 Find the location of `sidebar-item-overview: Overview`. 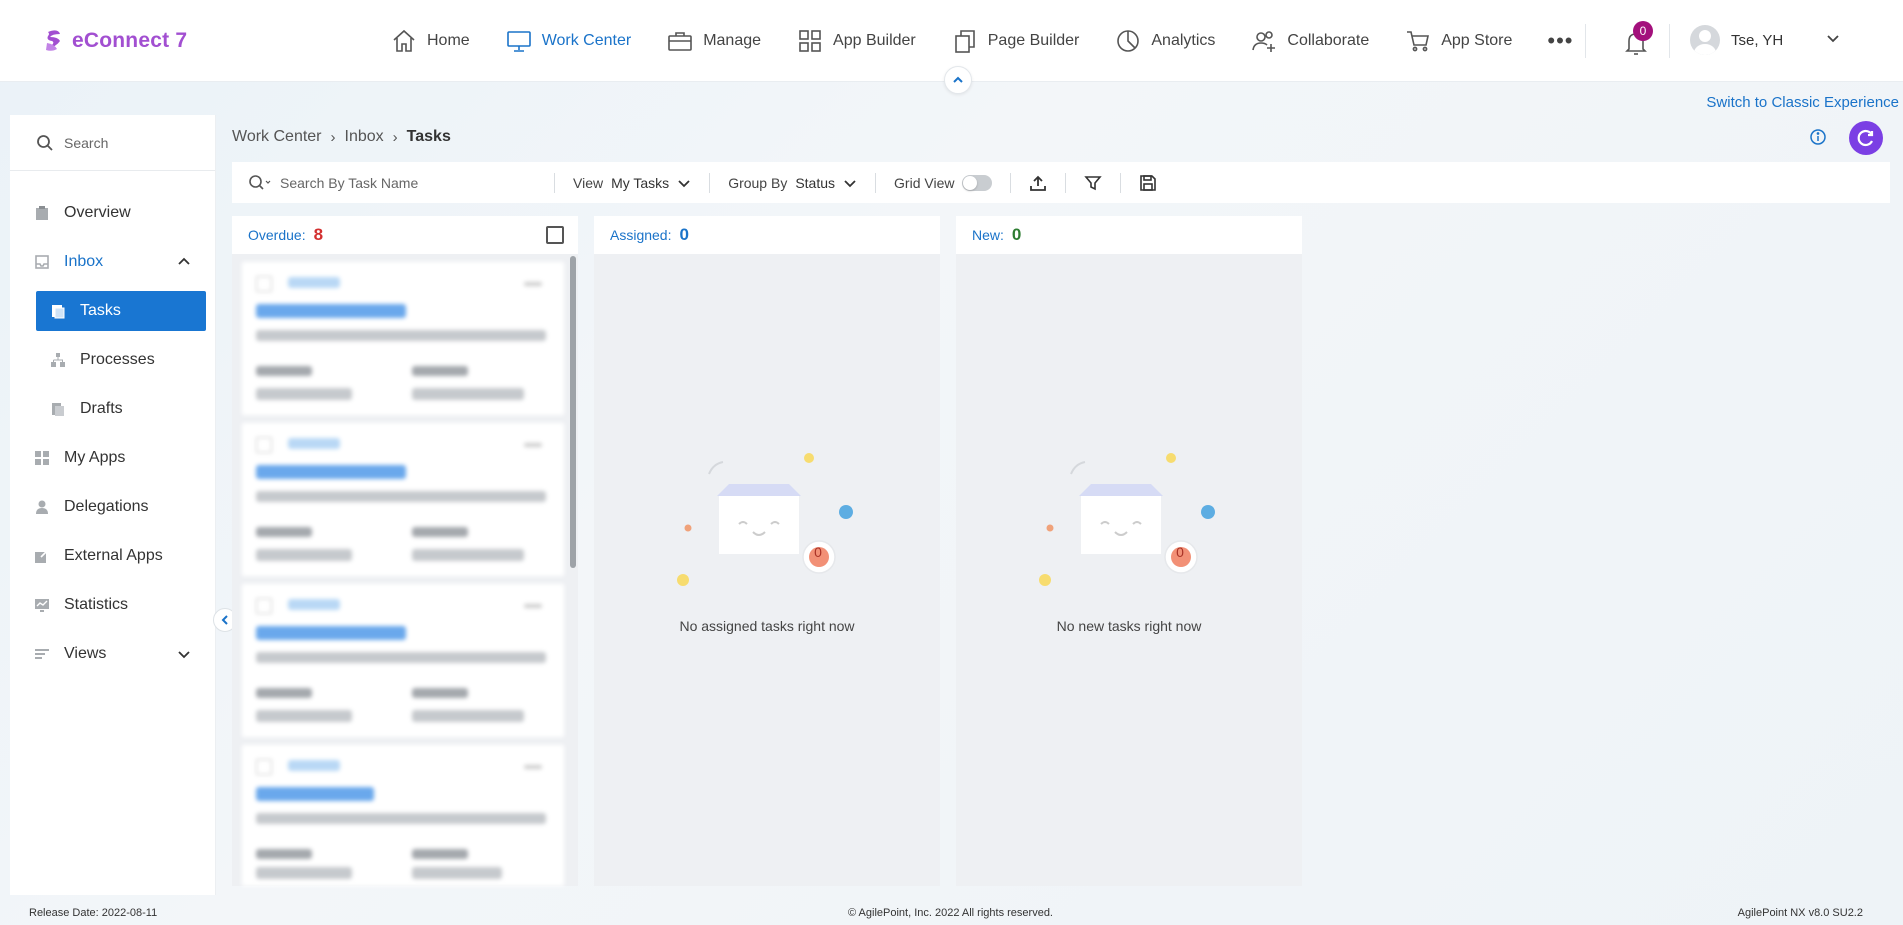

sidebar-item-overview: Overview is located at coordinates (113, 213).